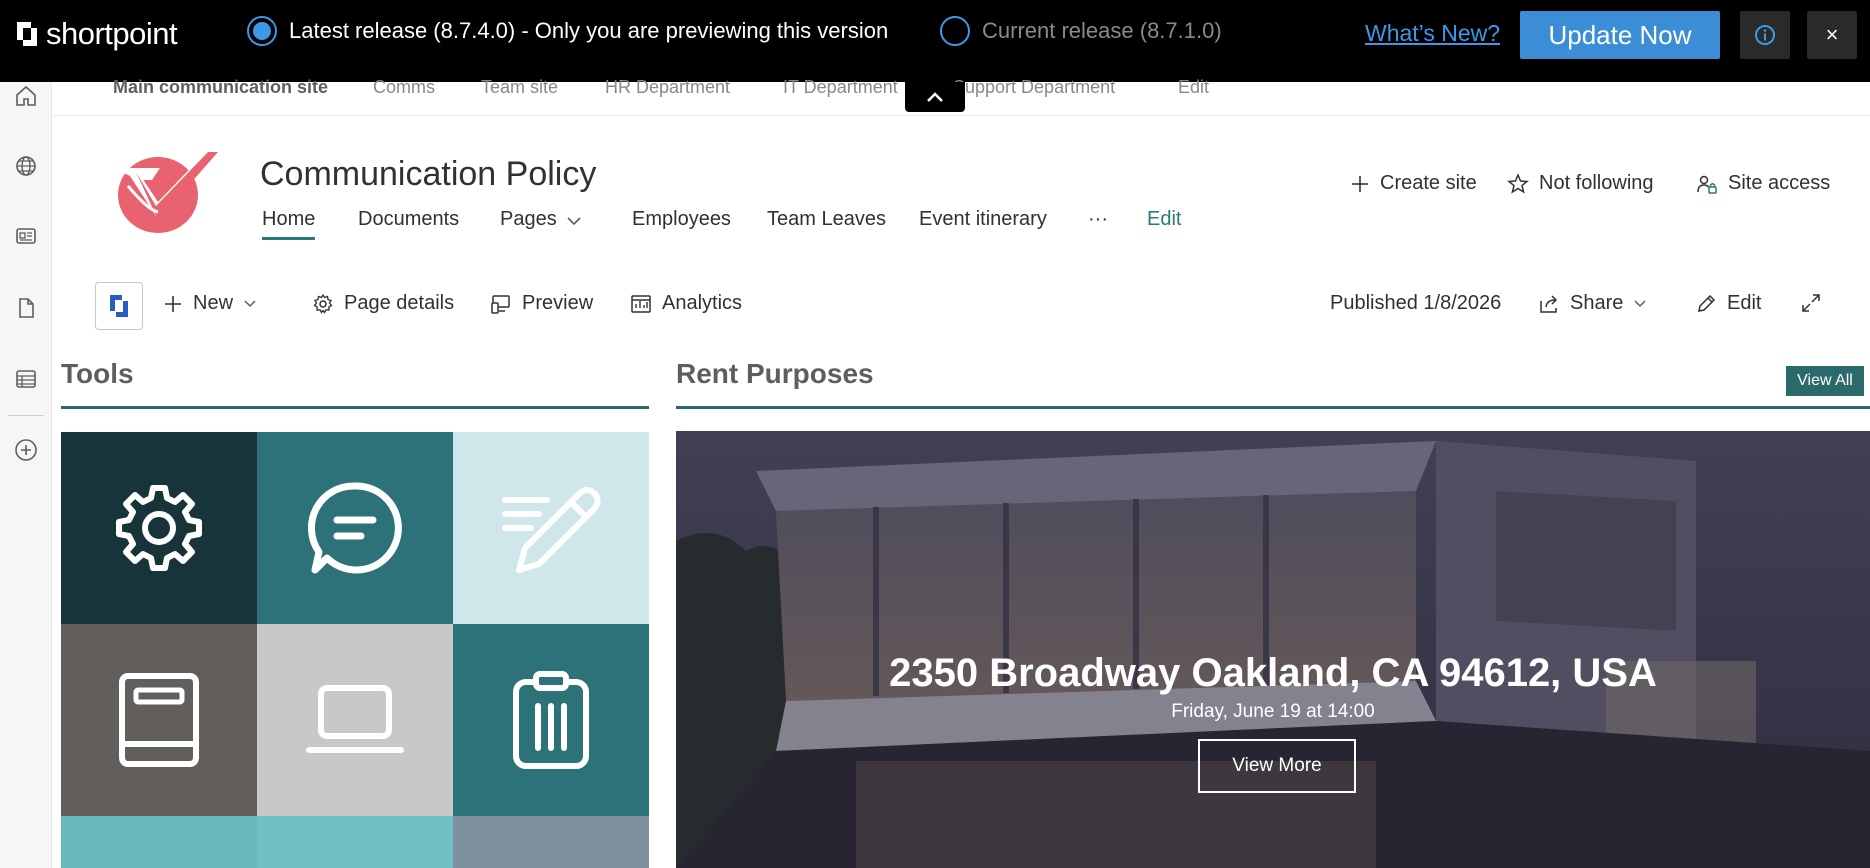 The height and width of the screenshot is (868, 1870). Describe the element at coordinates (26, 415) in the screenshot. I see `rail-divider` at that location.